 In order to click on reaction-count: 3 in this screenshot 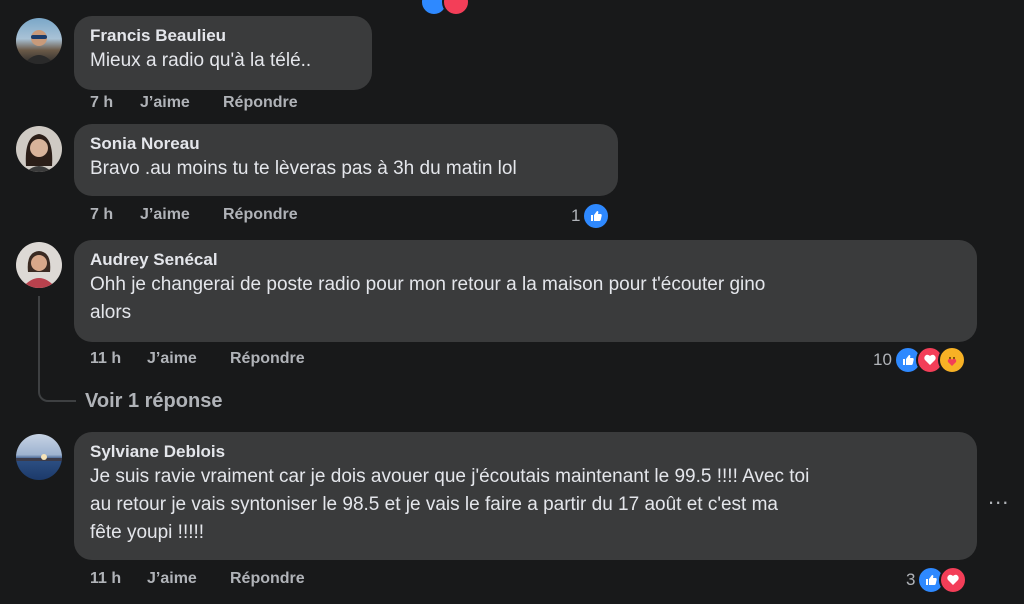, I will do `click(911, 579)`.